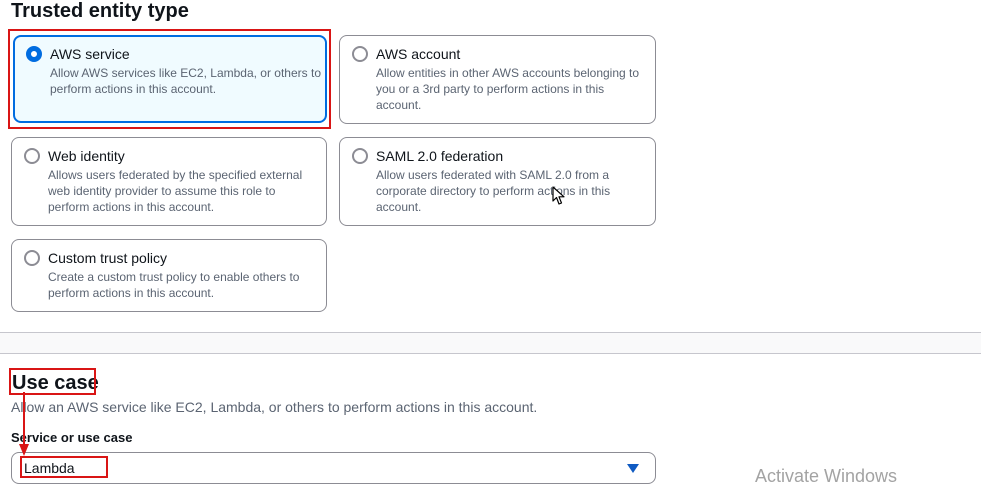  I want to click on activate-windows-watermark: Activate Windows, so click(826, 476).